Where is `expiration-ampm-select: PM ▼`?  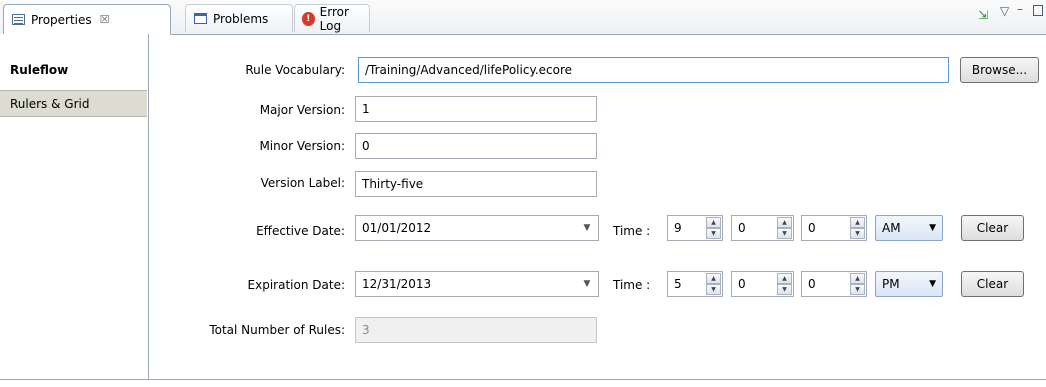 expiration-ampm-select: PM ▼ is located at coordinates (909, 284).